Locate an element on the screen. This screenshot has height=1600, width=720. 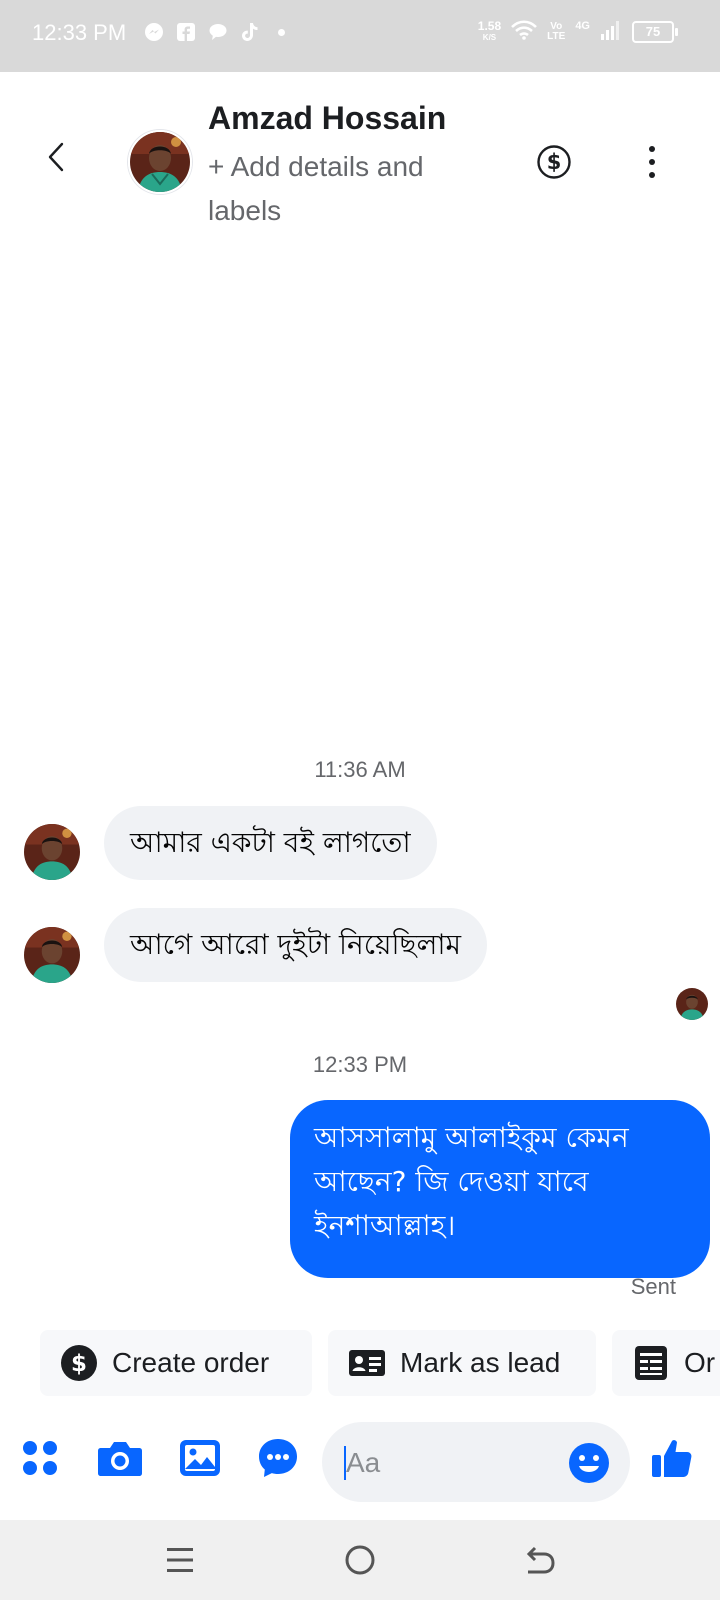
status-bar: 12:33 PM 1.58 K/S Vo LTE 4G 75 is located at coordinates (360, 36).